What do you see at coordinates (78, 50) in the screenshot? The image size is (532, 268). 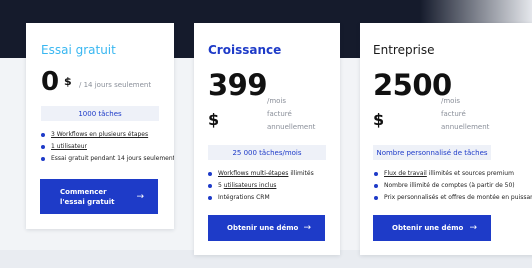 I see `plan-name: Essai gratuit` at bounding box center [78, 50].